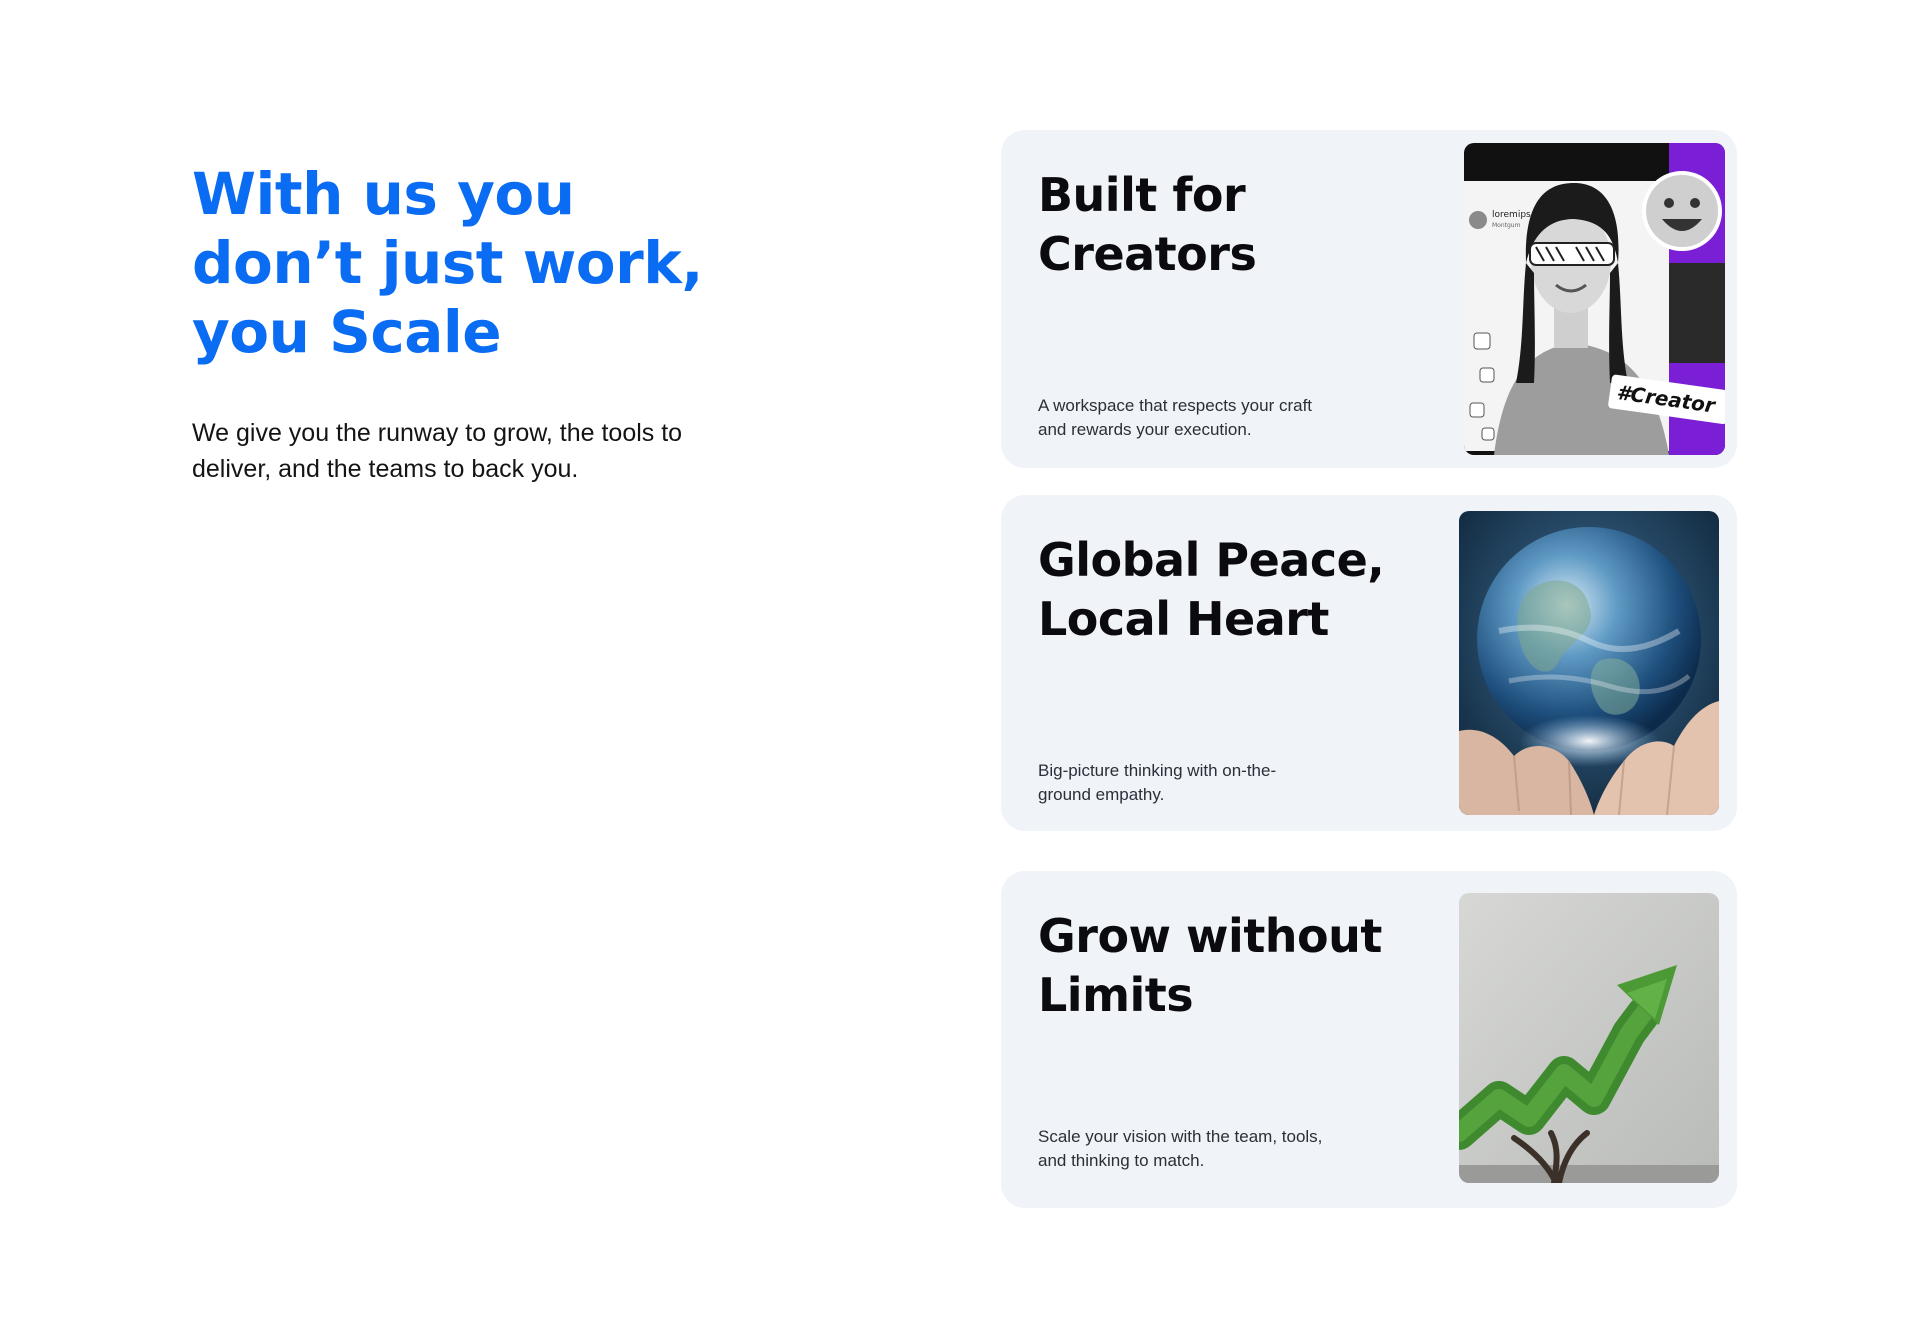 Image resolution: width=1920 pixels, height=1327 pixels. Describe the element at coordinates (1116, 995) in the screenshot. I see `card-title-line: Limits` at that location.